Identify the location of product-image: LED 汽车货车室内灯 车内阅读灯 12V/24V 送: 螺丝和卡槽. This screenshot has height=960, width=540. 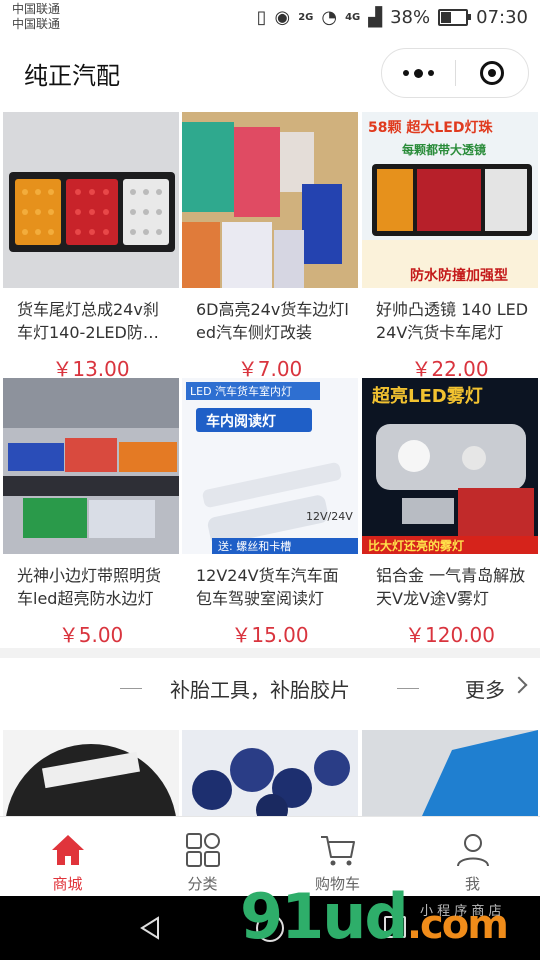
(270, 466).